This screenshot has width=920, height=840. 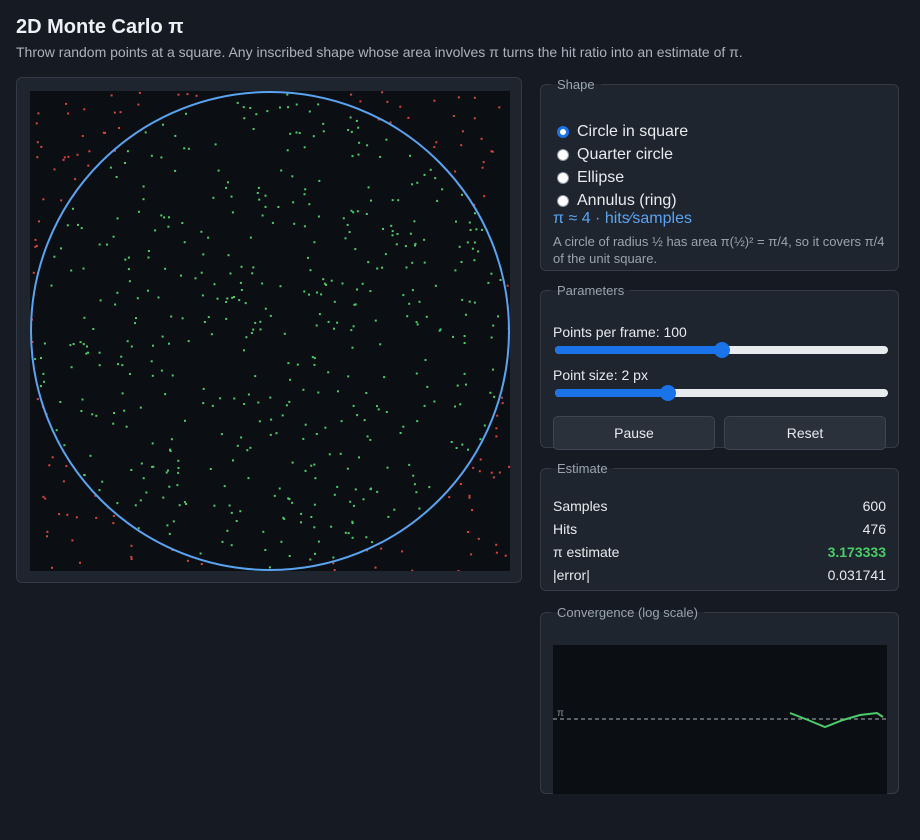 What do you see at coordinates (563, 201) in the screenshot?
I see `radio-annulus` at bounding box center [563, 201].